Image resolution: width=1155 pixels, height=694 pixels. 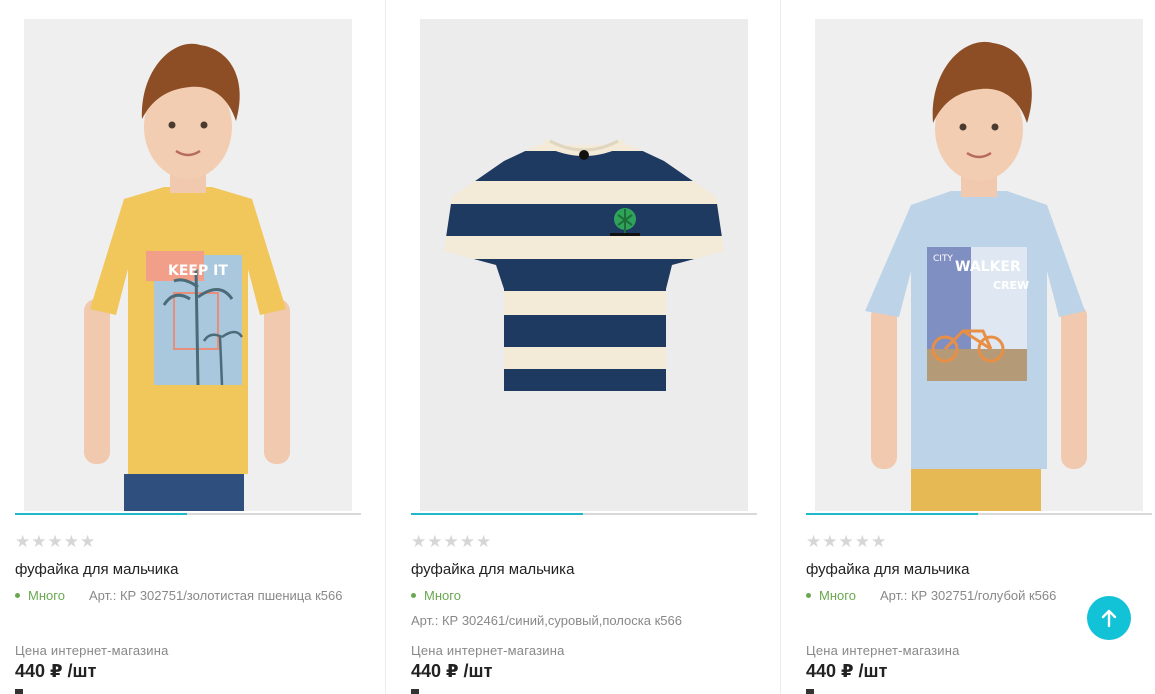 I want to click on article-number: Арт.: КР 302751/голубой к566, so click(x=968, y=595).